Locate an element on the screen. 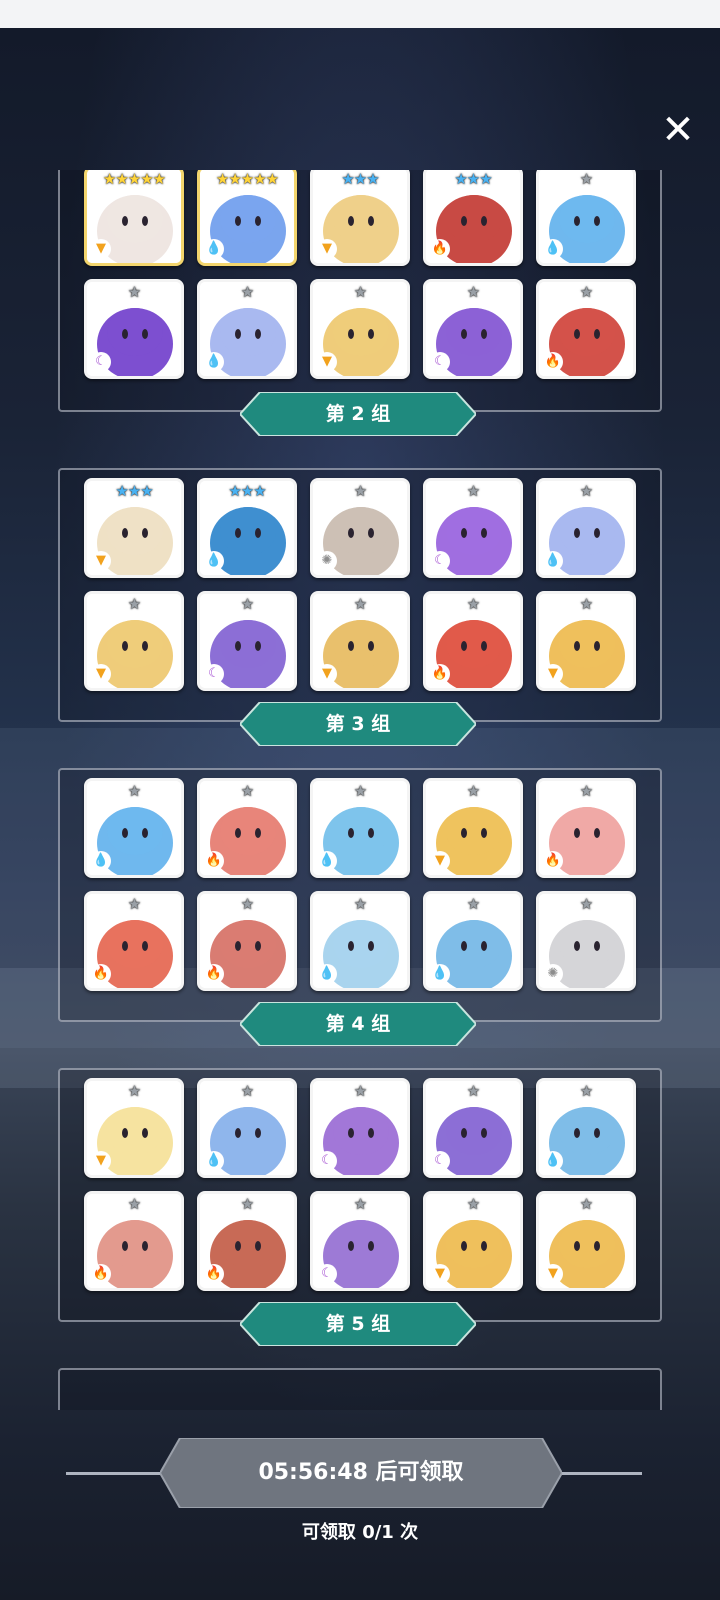 This screenshot has width=720, height=1600. status-bar is located at coordinates (360, 14).